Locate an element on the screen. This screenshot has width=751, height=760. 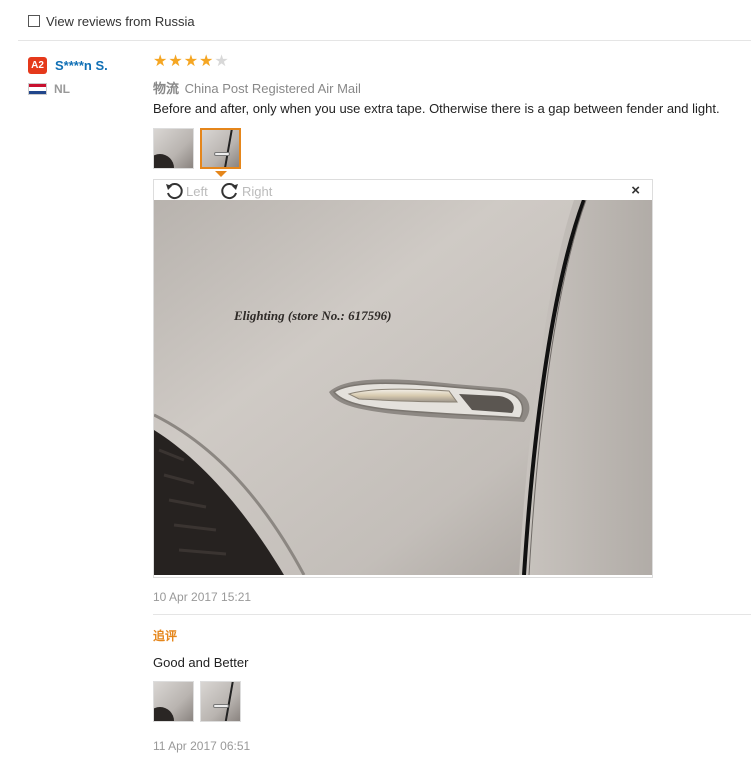
russia-filter-checkbox is located at coordinates (34, 21).